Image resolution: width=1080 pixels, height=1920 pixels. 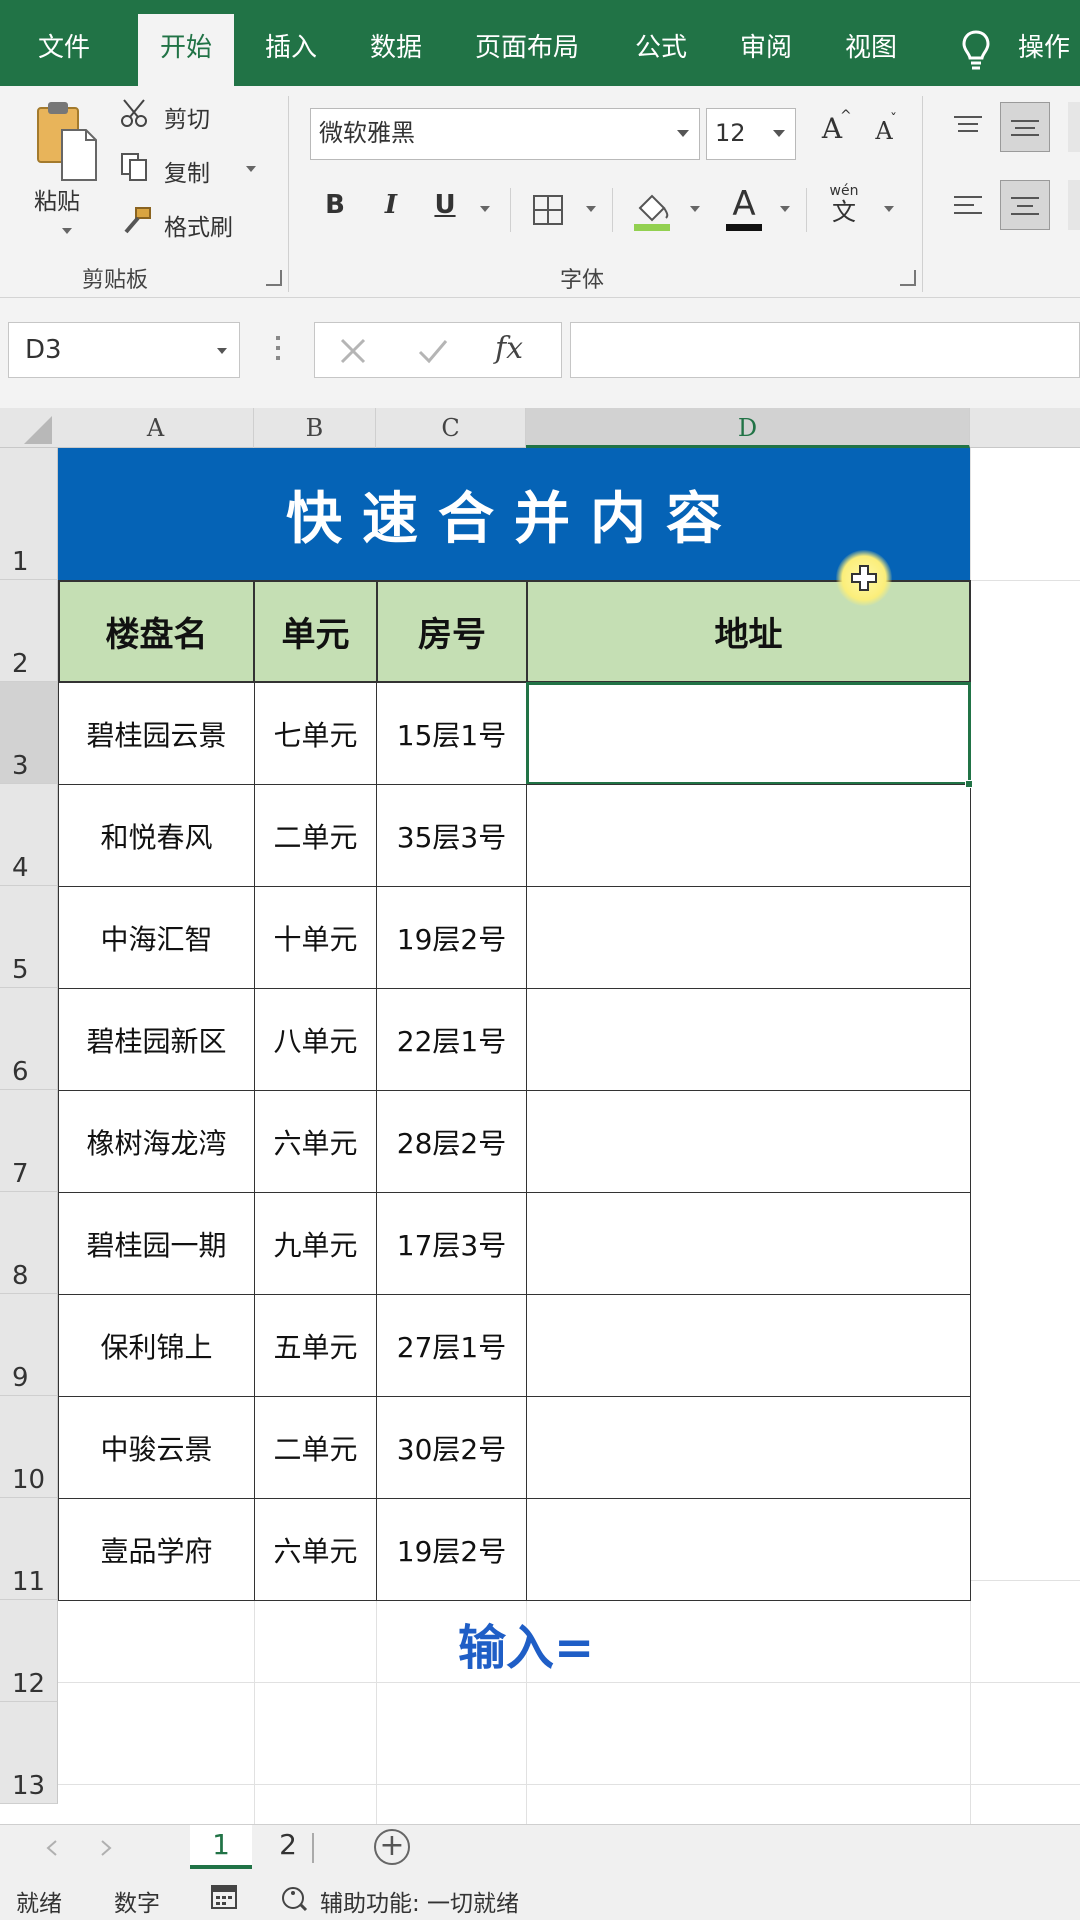 I want to click on font-name-select: 微软雅黑, so click(x=505, y=134).